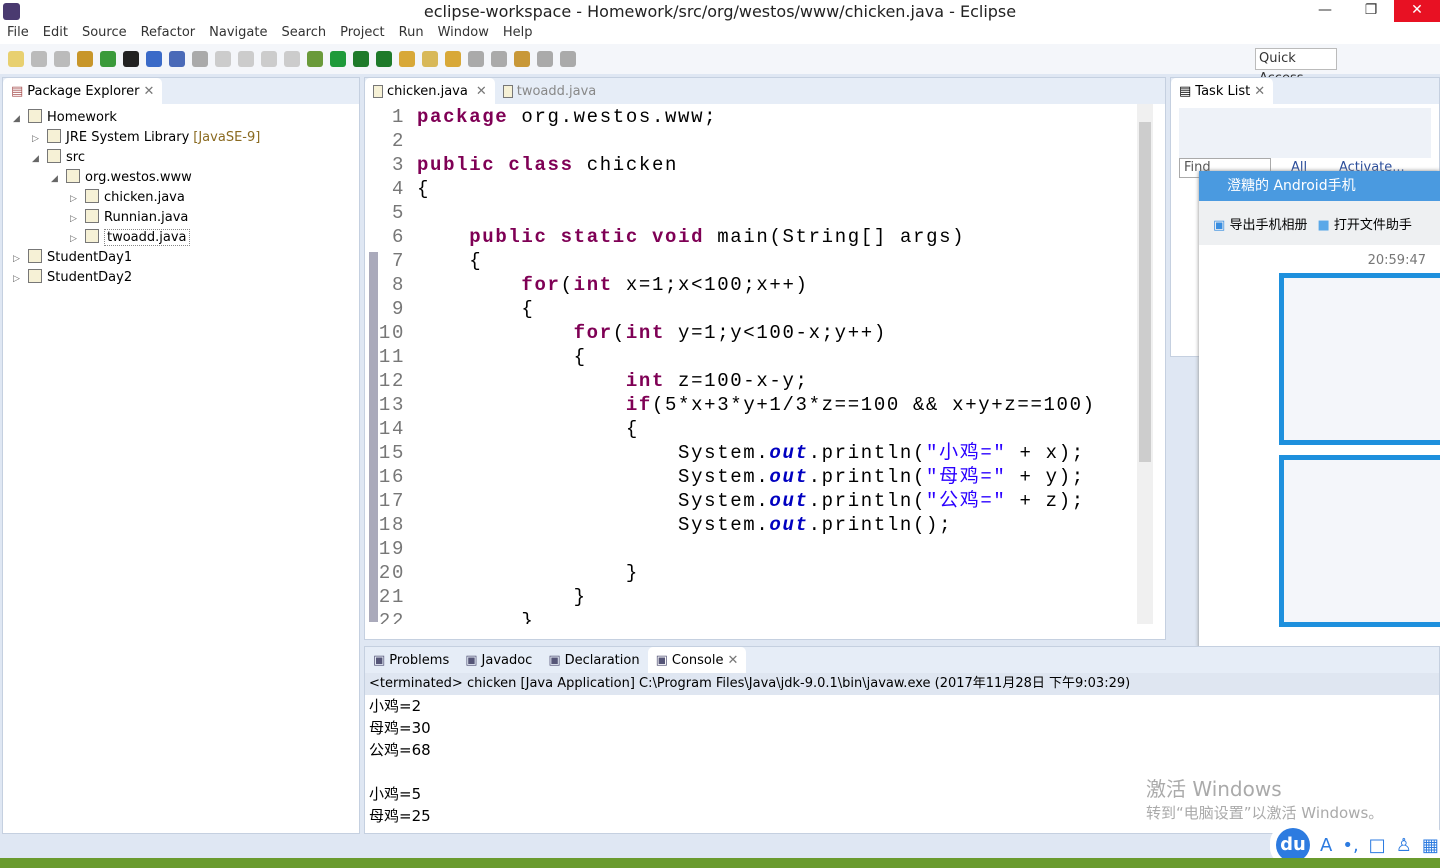 The height and width of the screenshot is (868, 1440). Describe the element at coordinates (83, 91) in the screenshot. I see `tab-package-explorer: ▤ Package Explorer ✕` at that location.